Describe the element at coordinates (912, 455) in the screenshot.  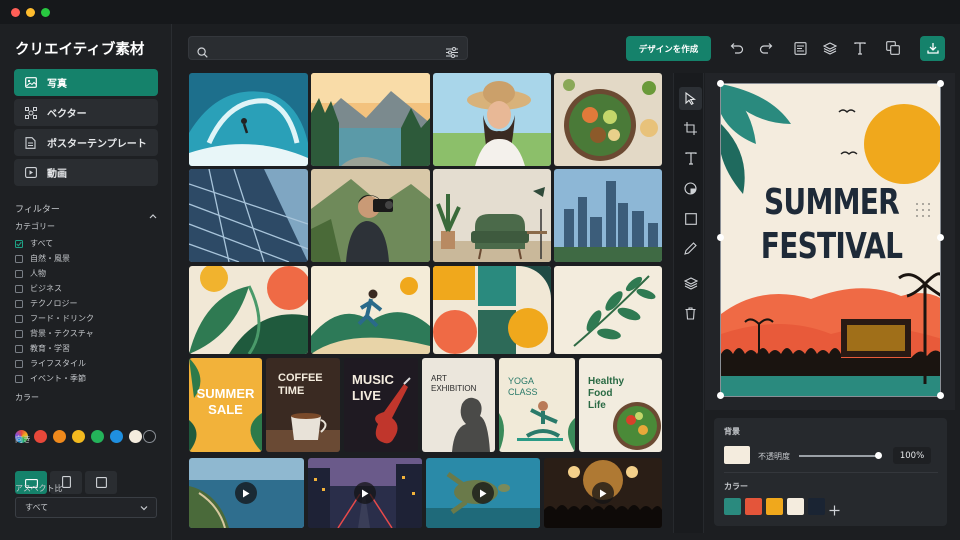
I see `opacity-value: 100%` at that location.